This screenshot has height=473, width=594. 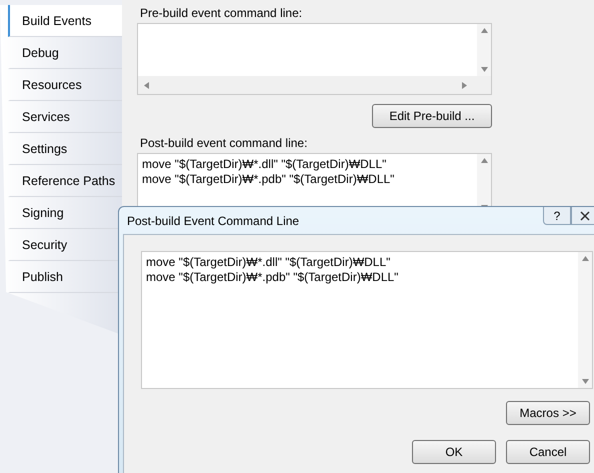 I want to click on sidebar-tab: Build Events, so click(x=65, y=21).